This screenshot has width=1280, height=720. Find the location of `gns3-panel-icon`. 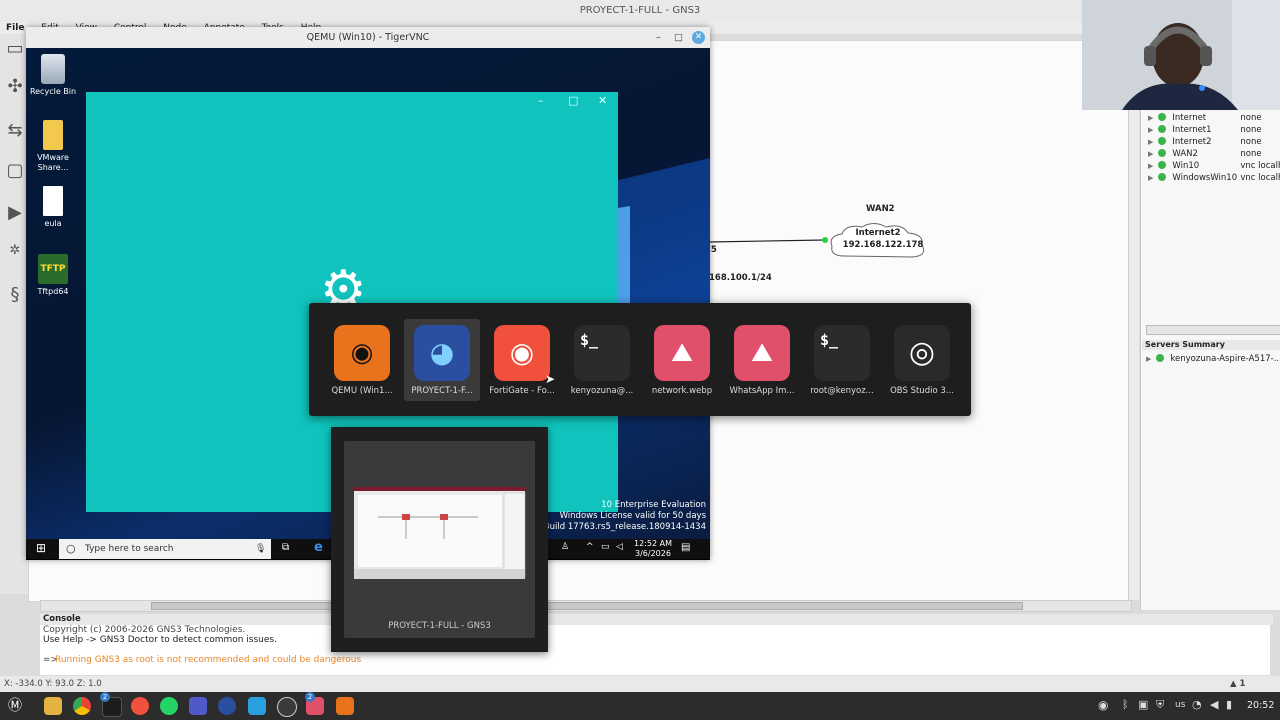

gns3-panel-icon is located at coordinates (227, 706).